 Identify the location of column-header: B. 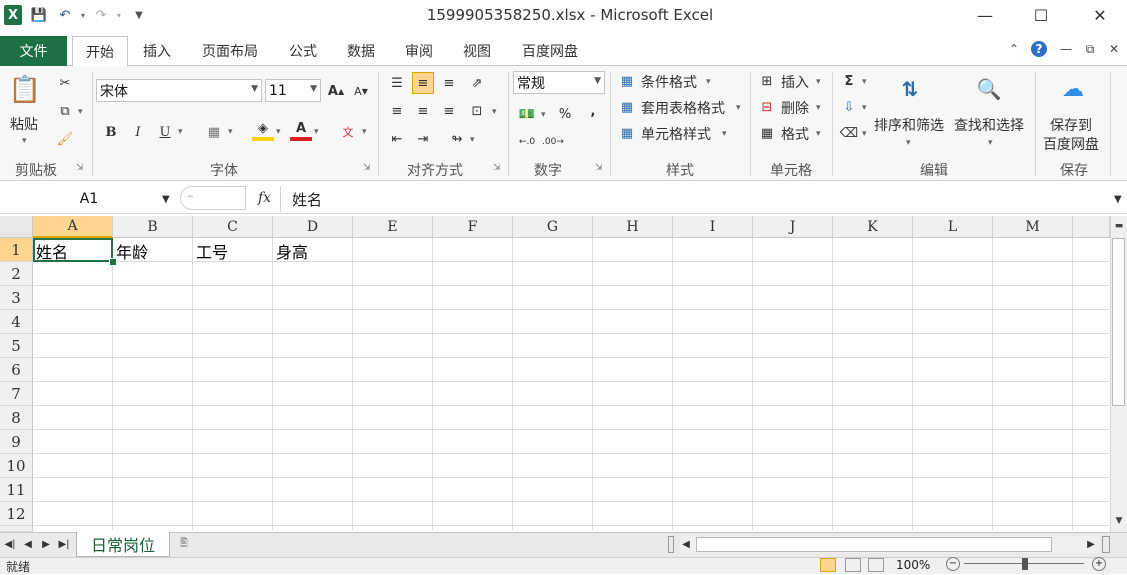
(153, 227).